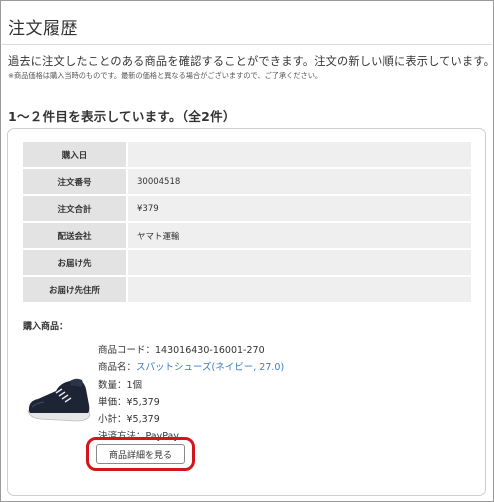  What do you see at coordinates (122, 116) in the screenshot?
I see `result-count: 1～２件目を表示しています。（全2件）` at bounding box center [122, 116].